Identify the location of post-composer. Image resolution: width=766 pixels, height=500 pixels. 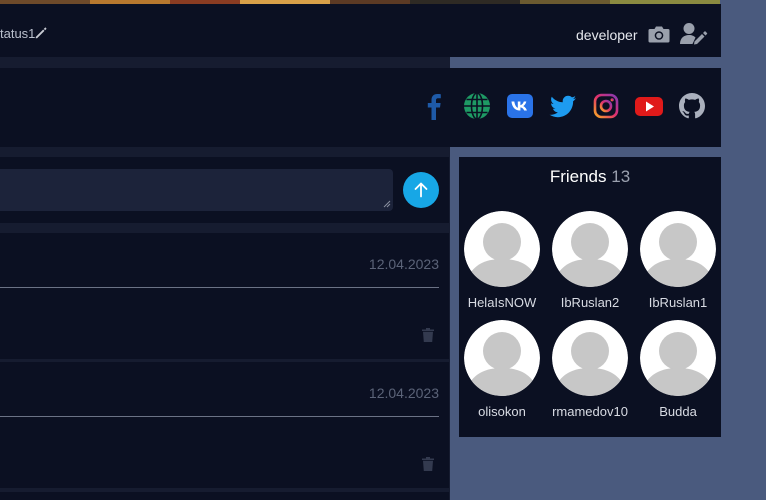
(224, 190).